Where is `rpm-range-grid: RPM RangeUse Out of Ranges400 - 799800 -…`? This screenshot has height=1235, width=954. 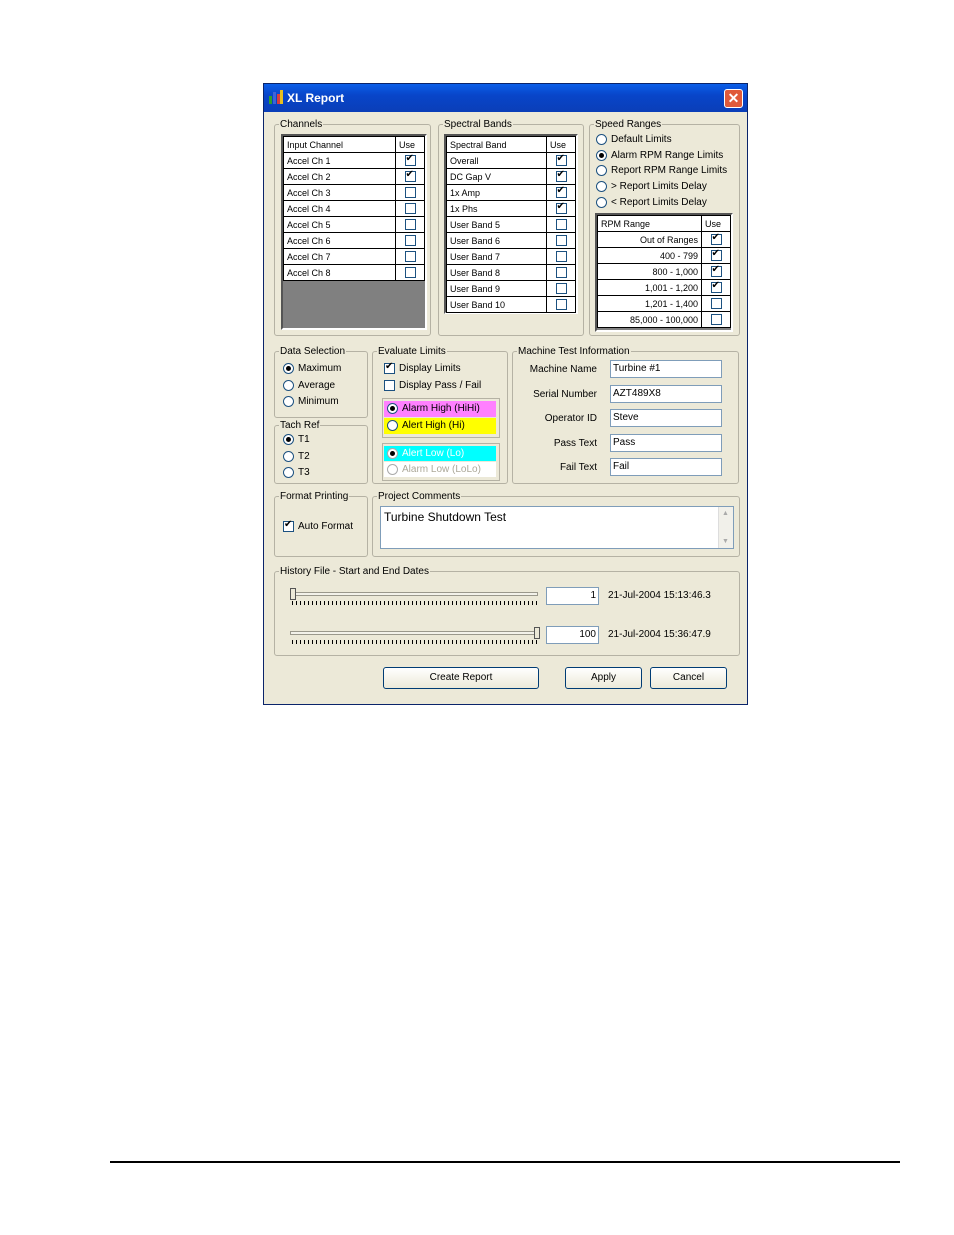 rpm-range-grid: RPM RangeUse Out of Ranges400 - 799800 -… is located at coordinates (664, 272).